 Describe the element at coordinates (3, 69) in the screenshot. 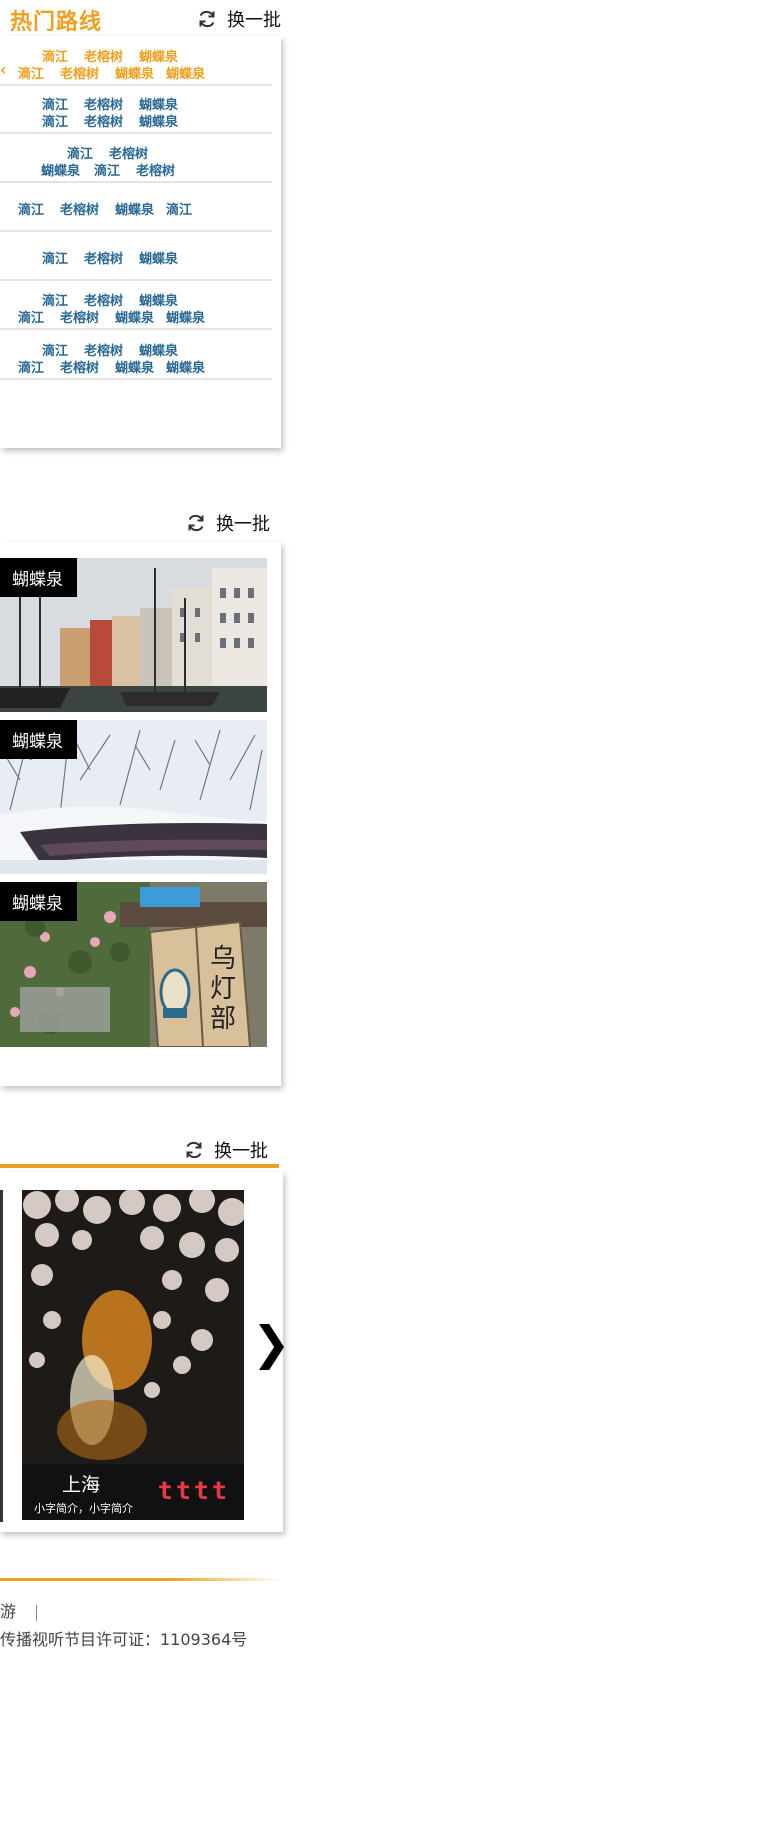

I see `active-route-marker: ‹` at that location.